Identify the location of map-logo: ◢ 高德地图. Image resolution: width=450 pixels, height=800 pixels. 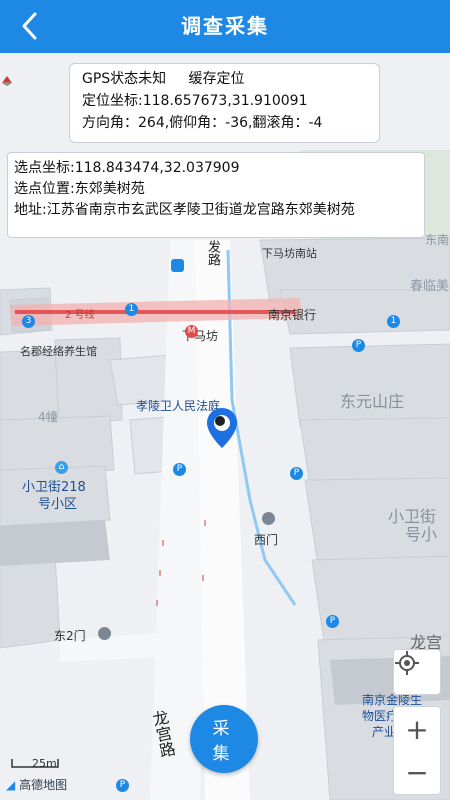
(36, 784).